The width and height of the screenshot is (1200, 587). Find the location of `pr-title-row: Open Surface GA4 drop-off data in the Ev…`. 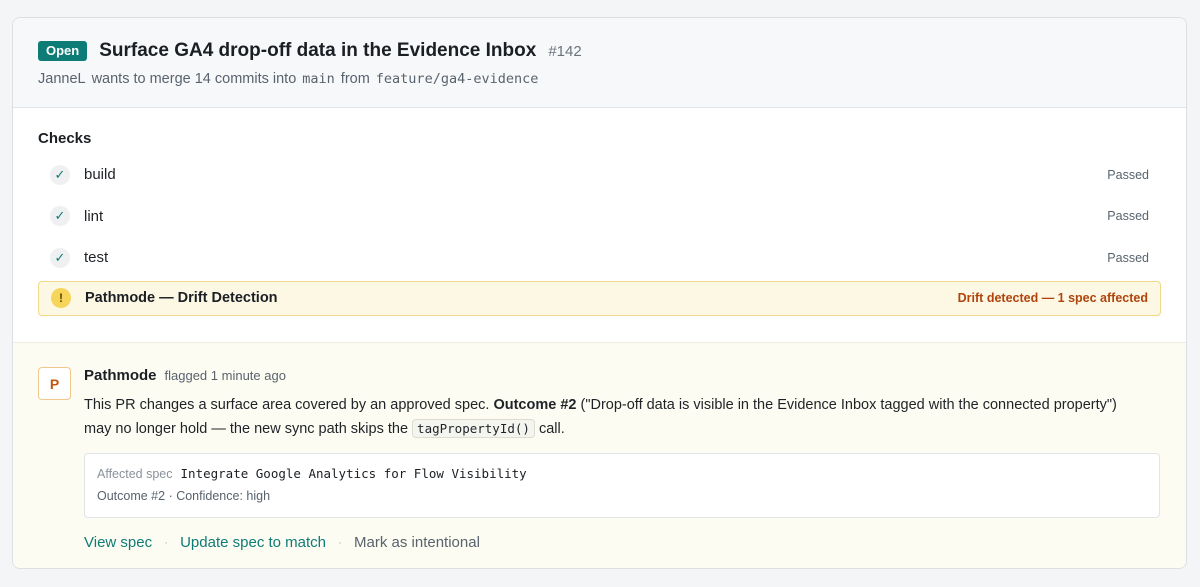

pr-title-row: Open Surface GA4 drop-off data in the Ev… is located at coordinates (599, 51).